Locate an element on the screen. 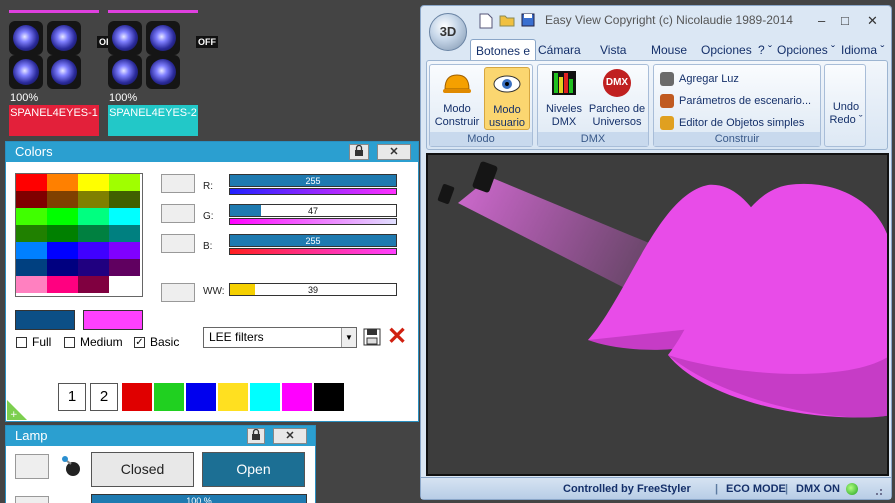 The height and width of the screenshot is (503, 895). fixture-2: OFF 100% SPANEL4EYES-2 is located at coordinates (163, 73).